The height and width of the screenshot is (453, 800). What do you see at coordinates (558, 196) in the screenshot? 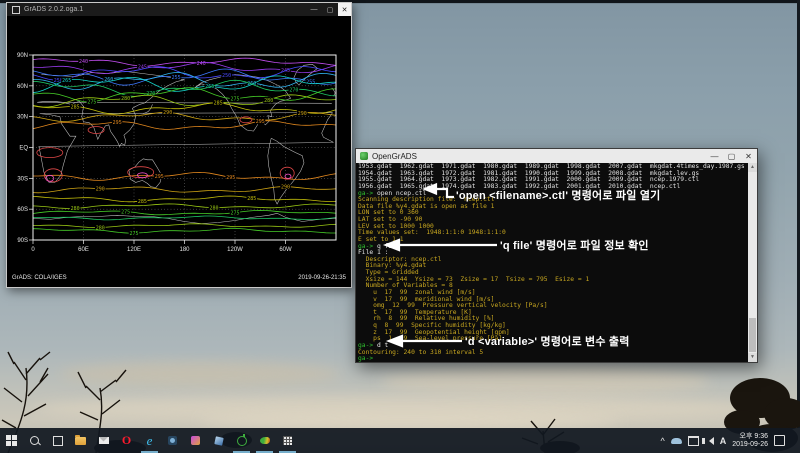
I see `annotation-open-command: 'open <filename>.ctl' 명령어로 파일 열기` at bounding box center [558, 196].